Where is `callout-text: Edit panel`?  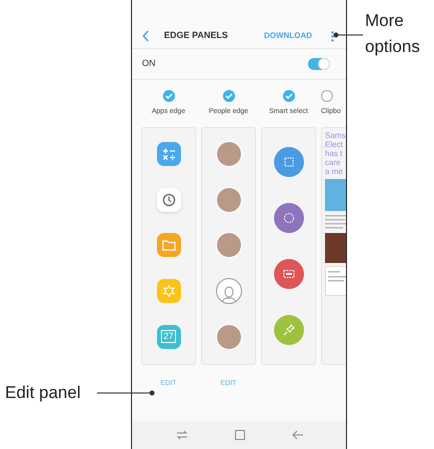 callout-text: Edit panel is located at coordinates (43, 393).